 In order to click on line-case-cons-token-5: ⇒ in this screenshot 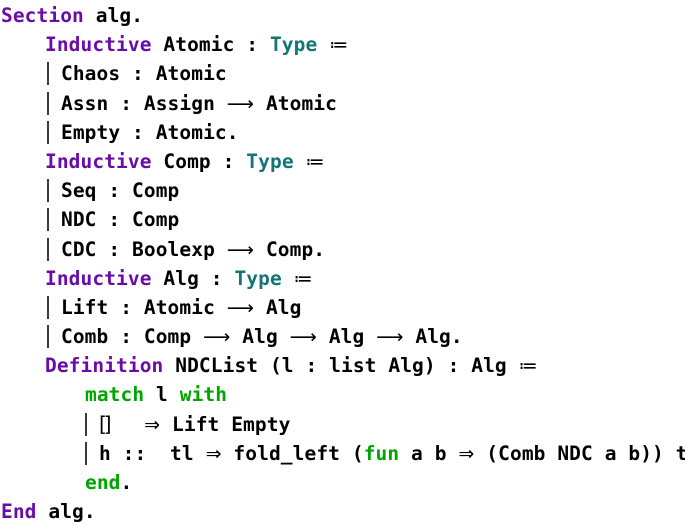, I will do `click(466, 453)`.